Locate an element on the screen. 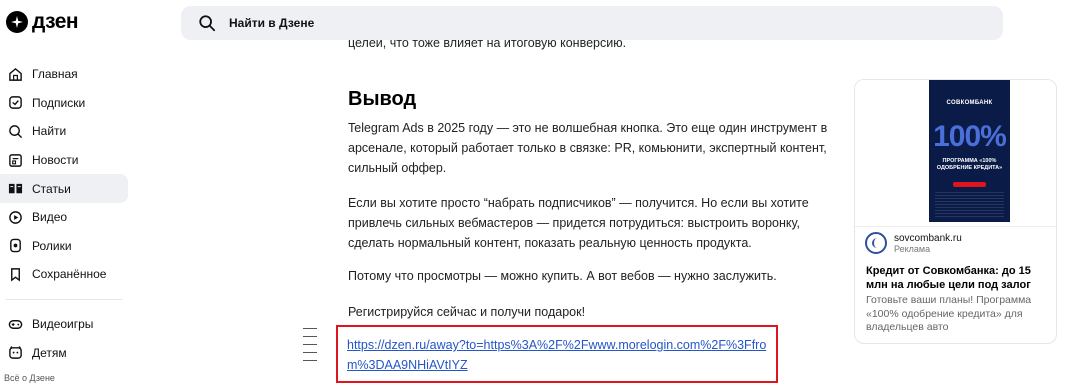 This screenshot has height=390, width=1087. gamepad-icon is located at coordinates (15, 324).